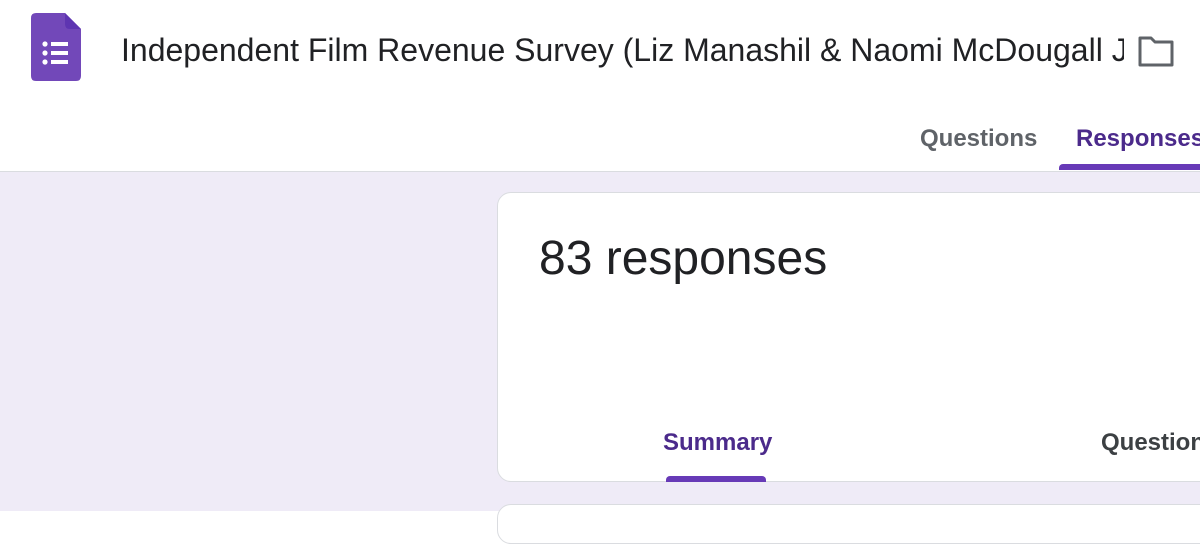  What do you see at coordinates (1156, 51) in the screenshot?
I see `folder-icon` at bounding box center [1156, 51].